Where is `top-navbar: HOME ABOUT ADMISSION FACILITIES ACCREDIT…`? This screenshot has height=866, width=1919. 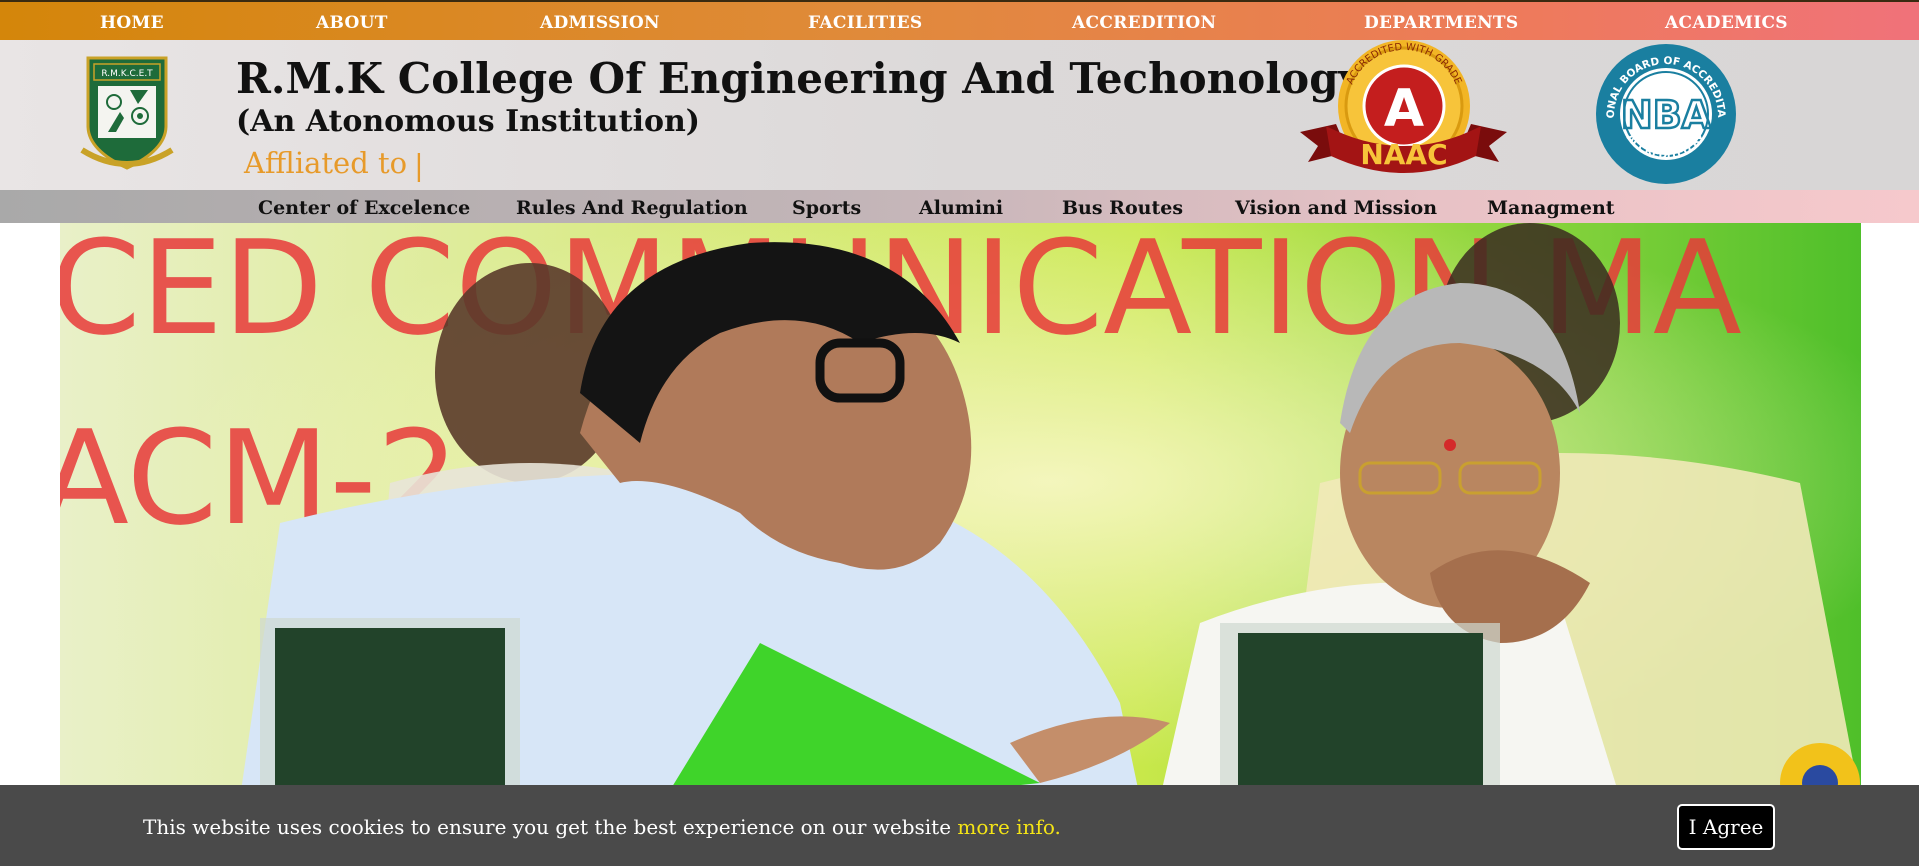
top-navbar: HOME ABOUT ADMISSION FACILITIES ACCREDIT… is located at coordinates (959, 20).